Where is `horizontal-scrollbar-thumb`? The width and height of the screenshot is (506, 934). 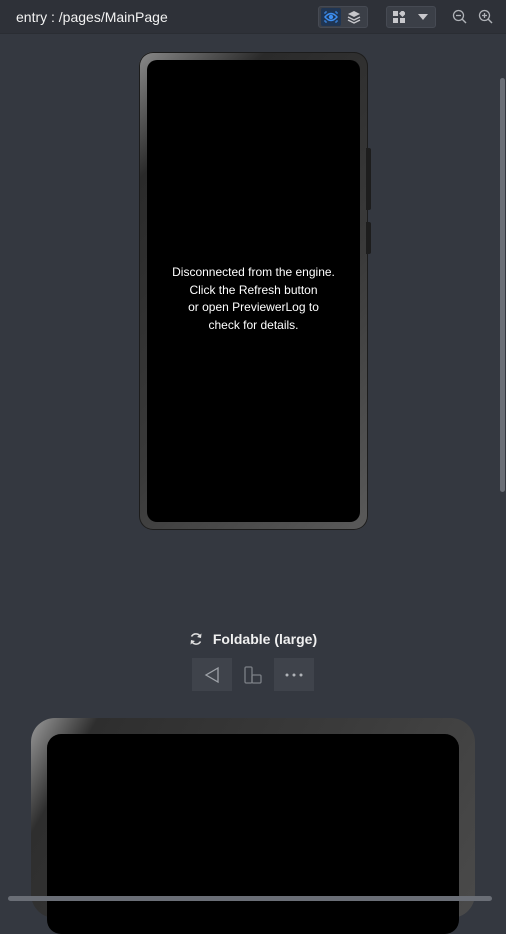
horizontal-scrollbar-thumb is located at coordinates (250, 898).